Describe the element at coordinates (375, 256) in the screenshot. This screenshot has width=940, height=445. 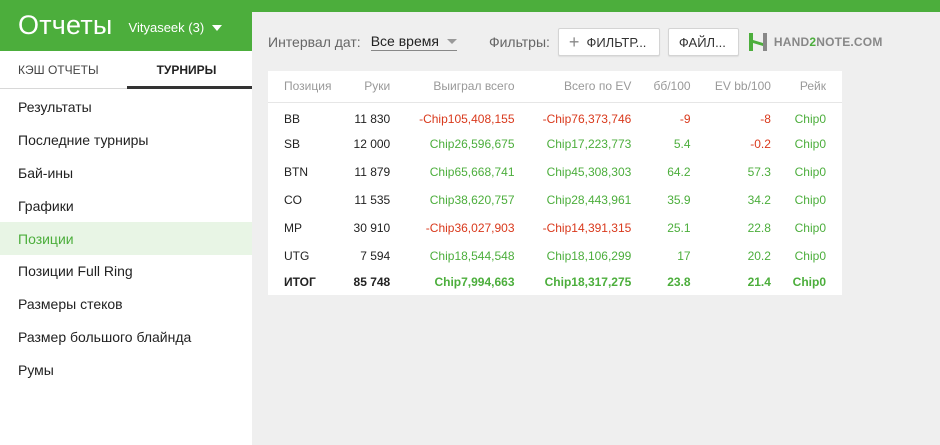
I see `cell-hands: 7 594` at that location.